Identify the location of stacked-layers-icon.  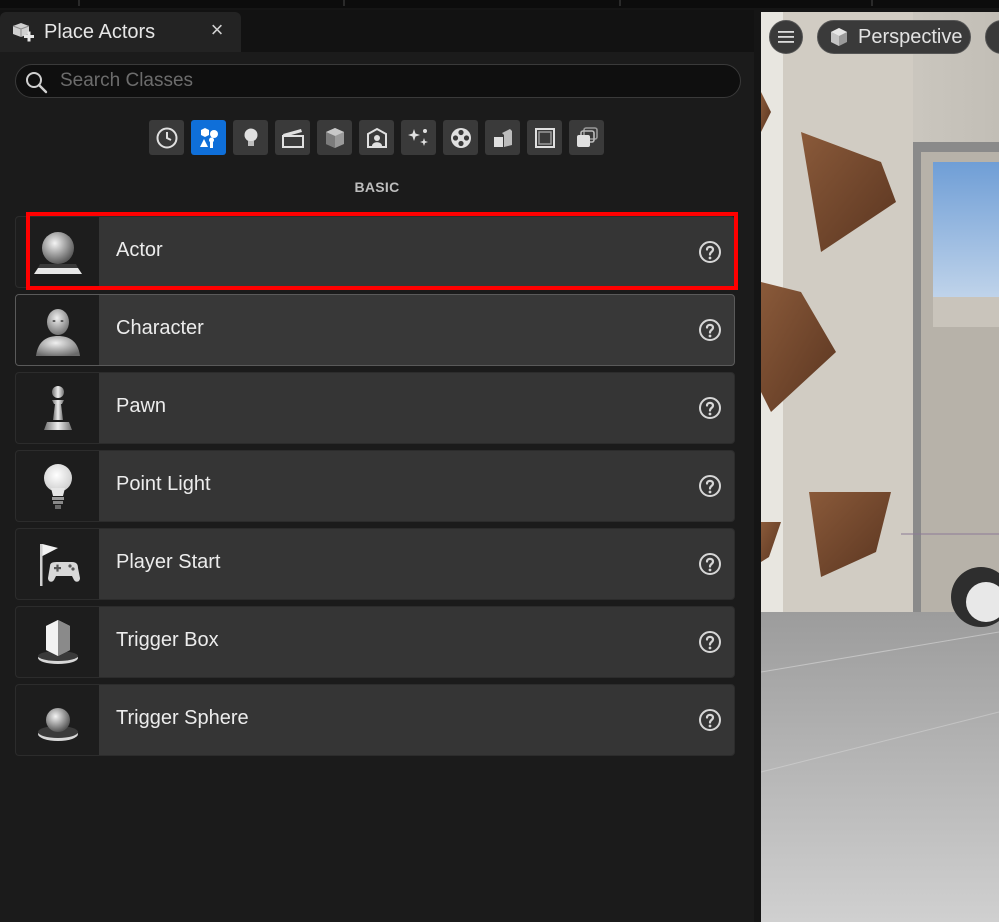
(587, 136).